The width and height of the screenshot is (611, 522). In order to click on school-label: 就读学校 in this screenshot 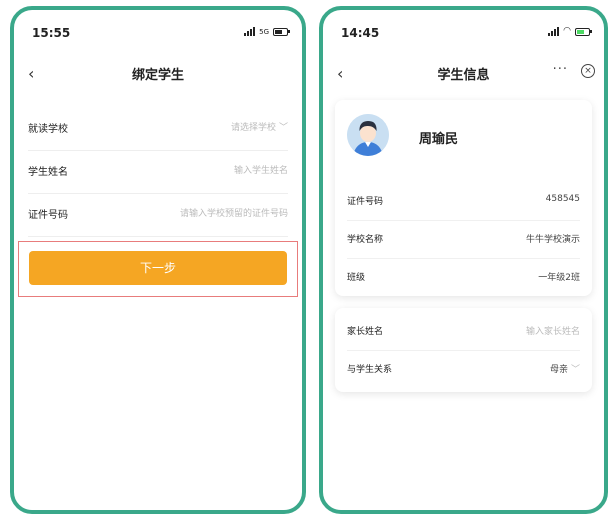, I will do `click(48, 129)`.